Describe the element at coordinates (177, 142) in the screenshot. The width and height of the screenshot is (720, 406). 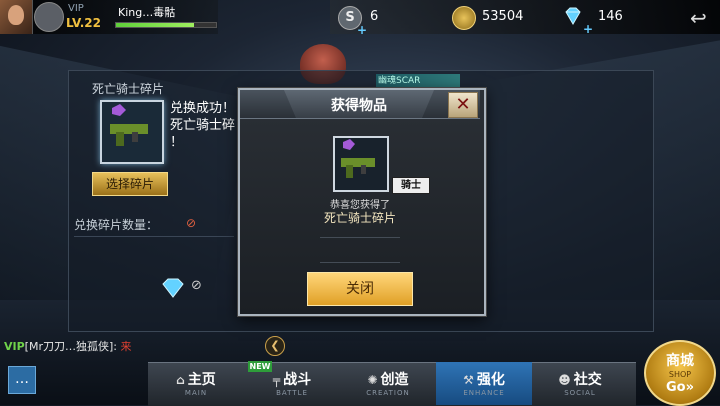
I see `success-line-3: ！` at that location.